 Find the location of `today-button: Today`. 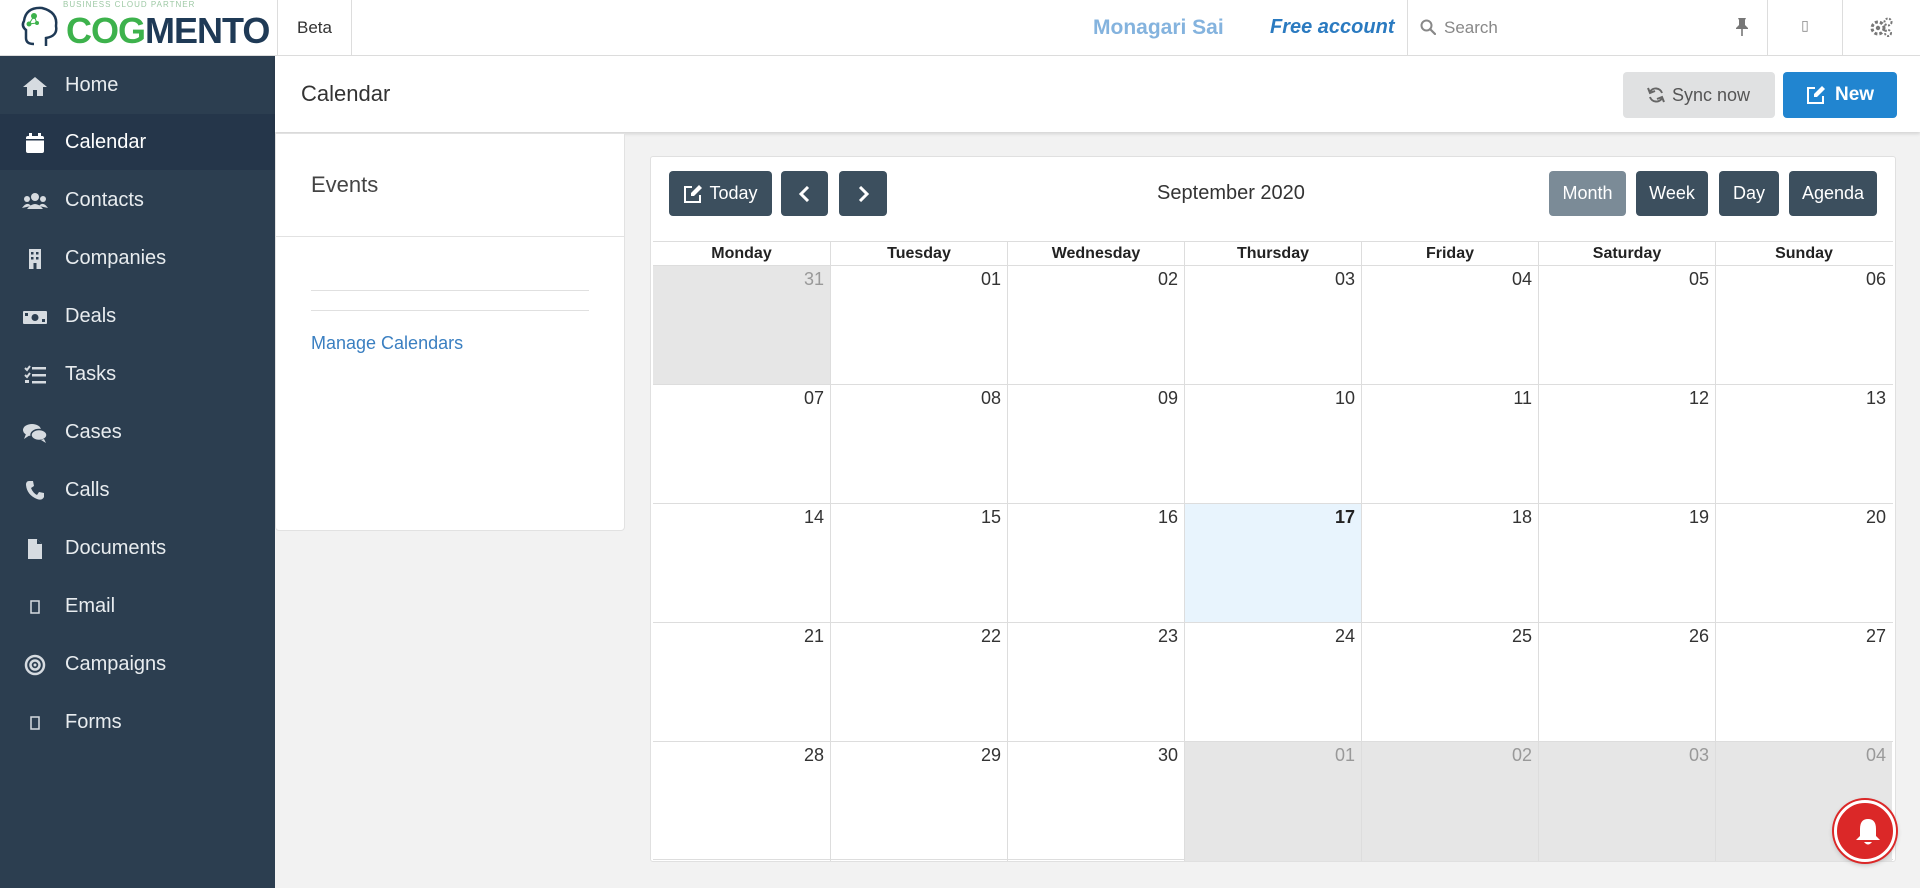

today-button: Today is located at coordinates (720, 193).